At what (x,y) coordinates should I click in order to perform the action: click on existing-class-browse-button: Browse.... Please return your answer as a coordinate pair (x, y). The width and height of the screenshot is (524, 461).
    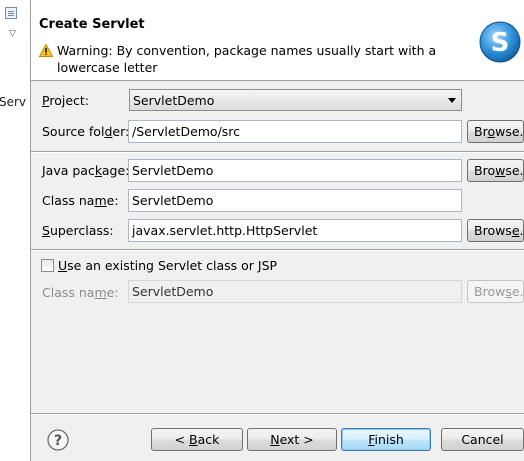
    Looking at the image, I should click on (495, 291).